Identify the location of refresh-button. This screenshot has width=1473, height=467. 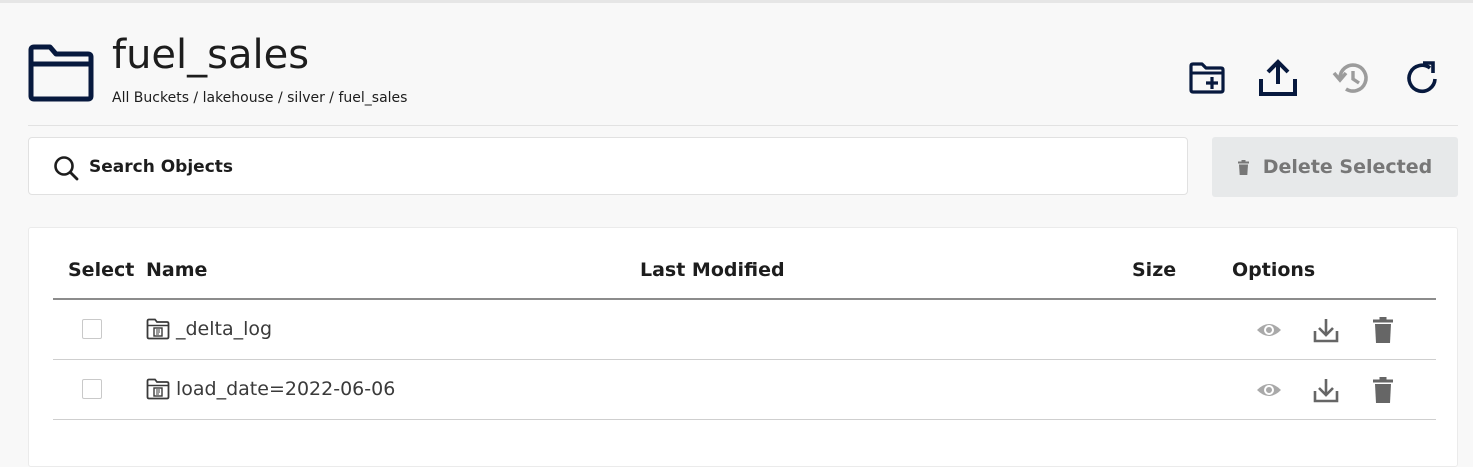
(1422, 78).